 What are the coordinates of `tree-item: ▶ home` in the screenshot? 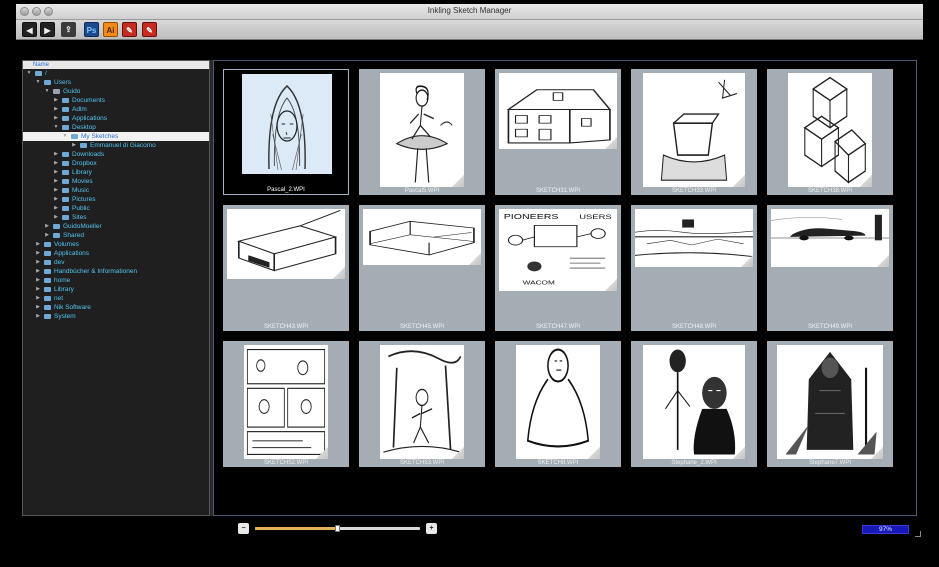 It's located at (116, 280).